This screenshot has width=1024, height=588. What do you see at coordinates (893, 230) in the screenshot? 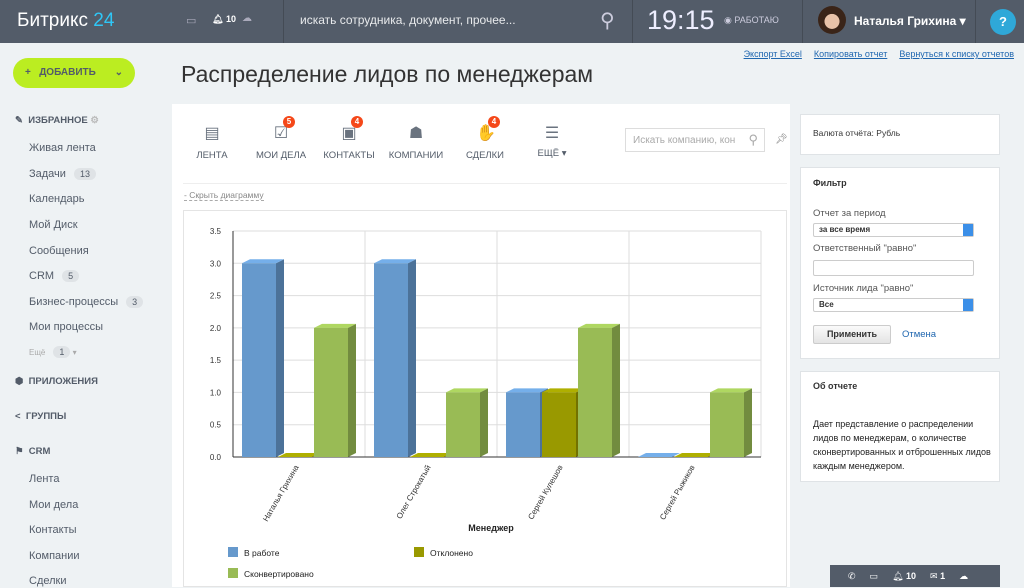
I see `period-select: за все время` at bounding box center [893, 230].